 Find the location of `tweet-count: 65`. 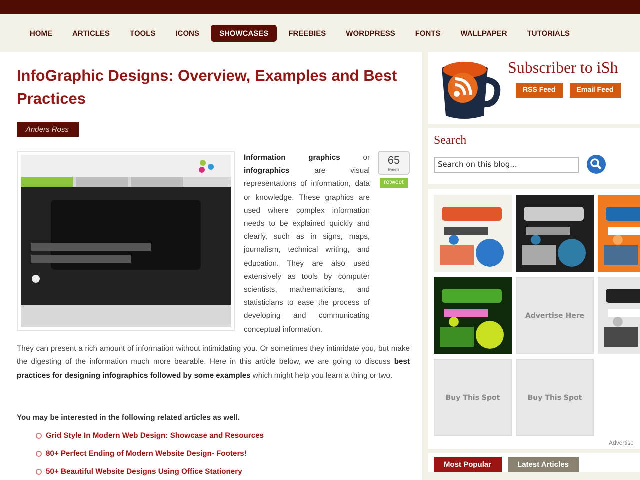

tweet-count: 65 is located at coordinates (394, 160).